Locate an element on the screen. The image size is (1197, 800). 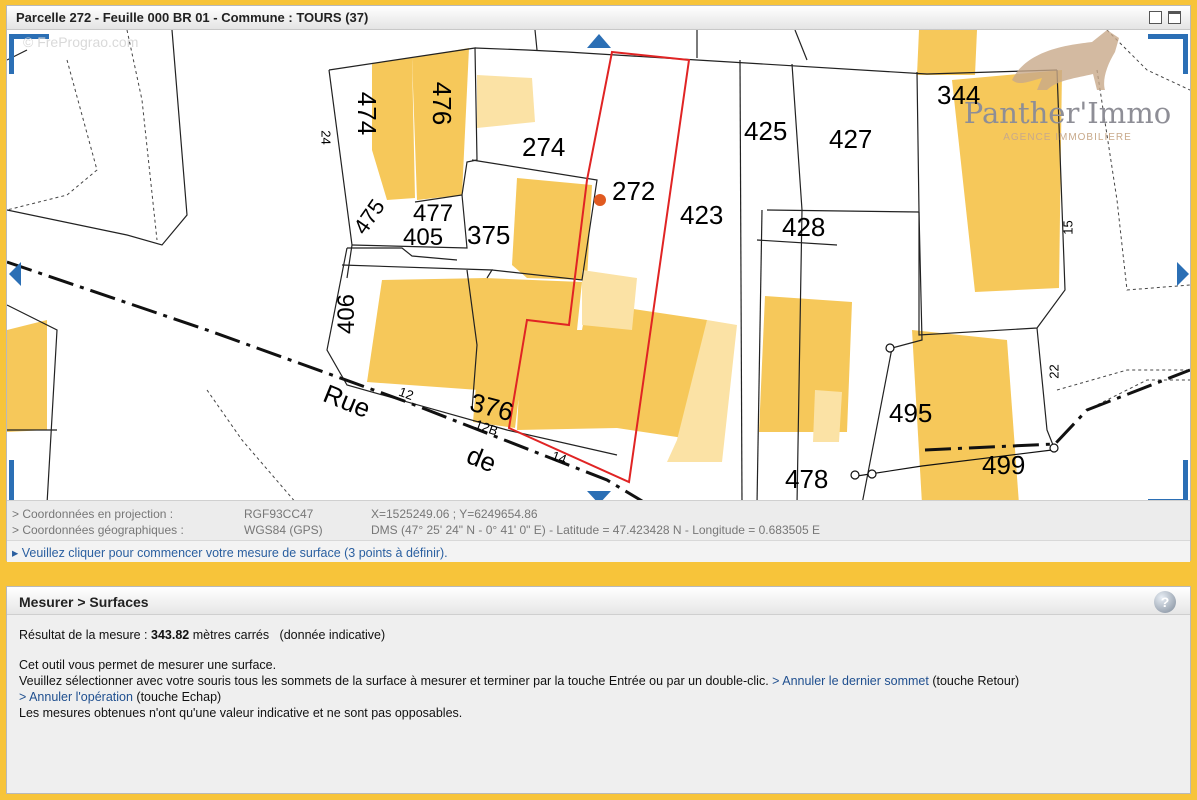
undo-last-vertex-link: > Annuler le dernier sommet is located at coordinates (850, 681).